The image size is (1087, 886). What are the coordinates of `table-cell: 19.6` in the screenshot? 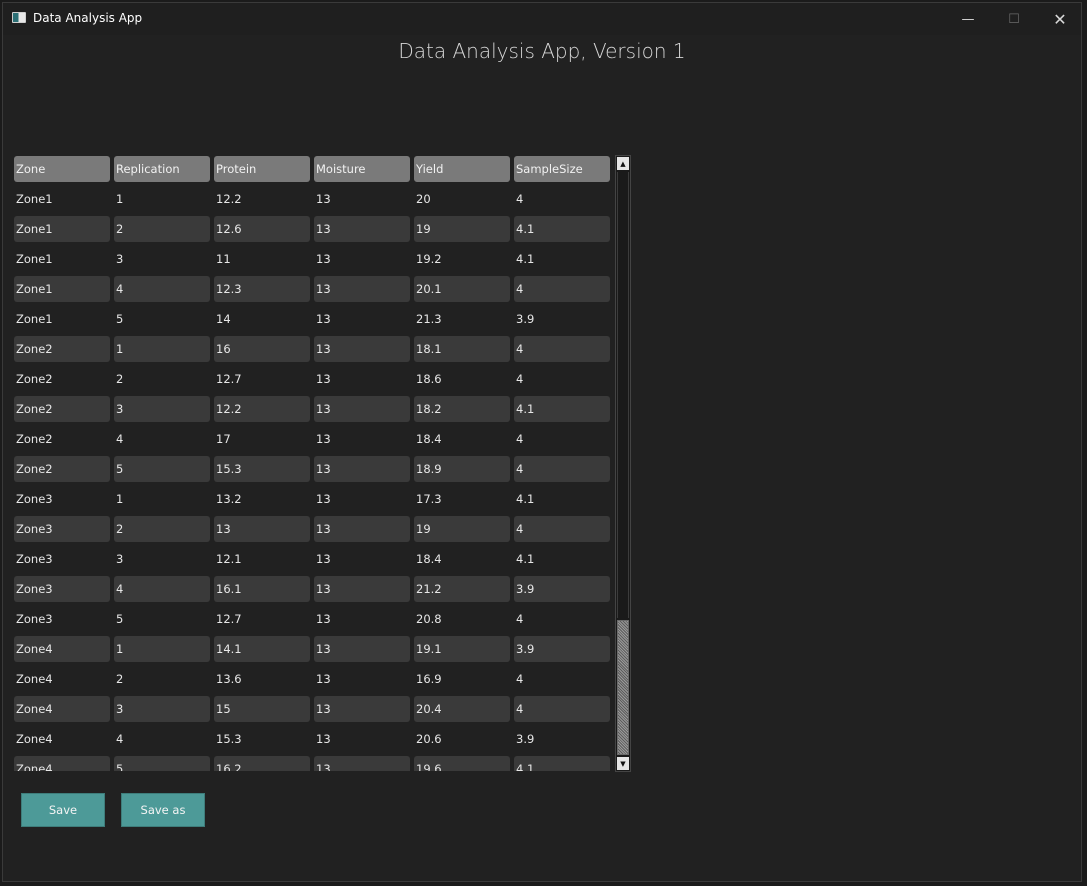 It's located at (462, 763).